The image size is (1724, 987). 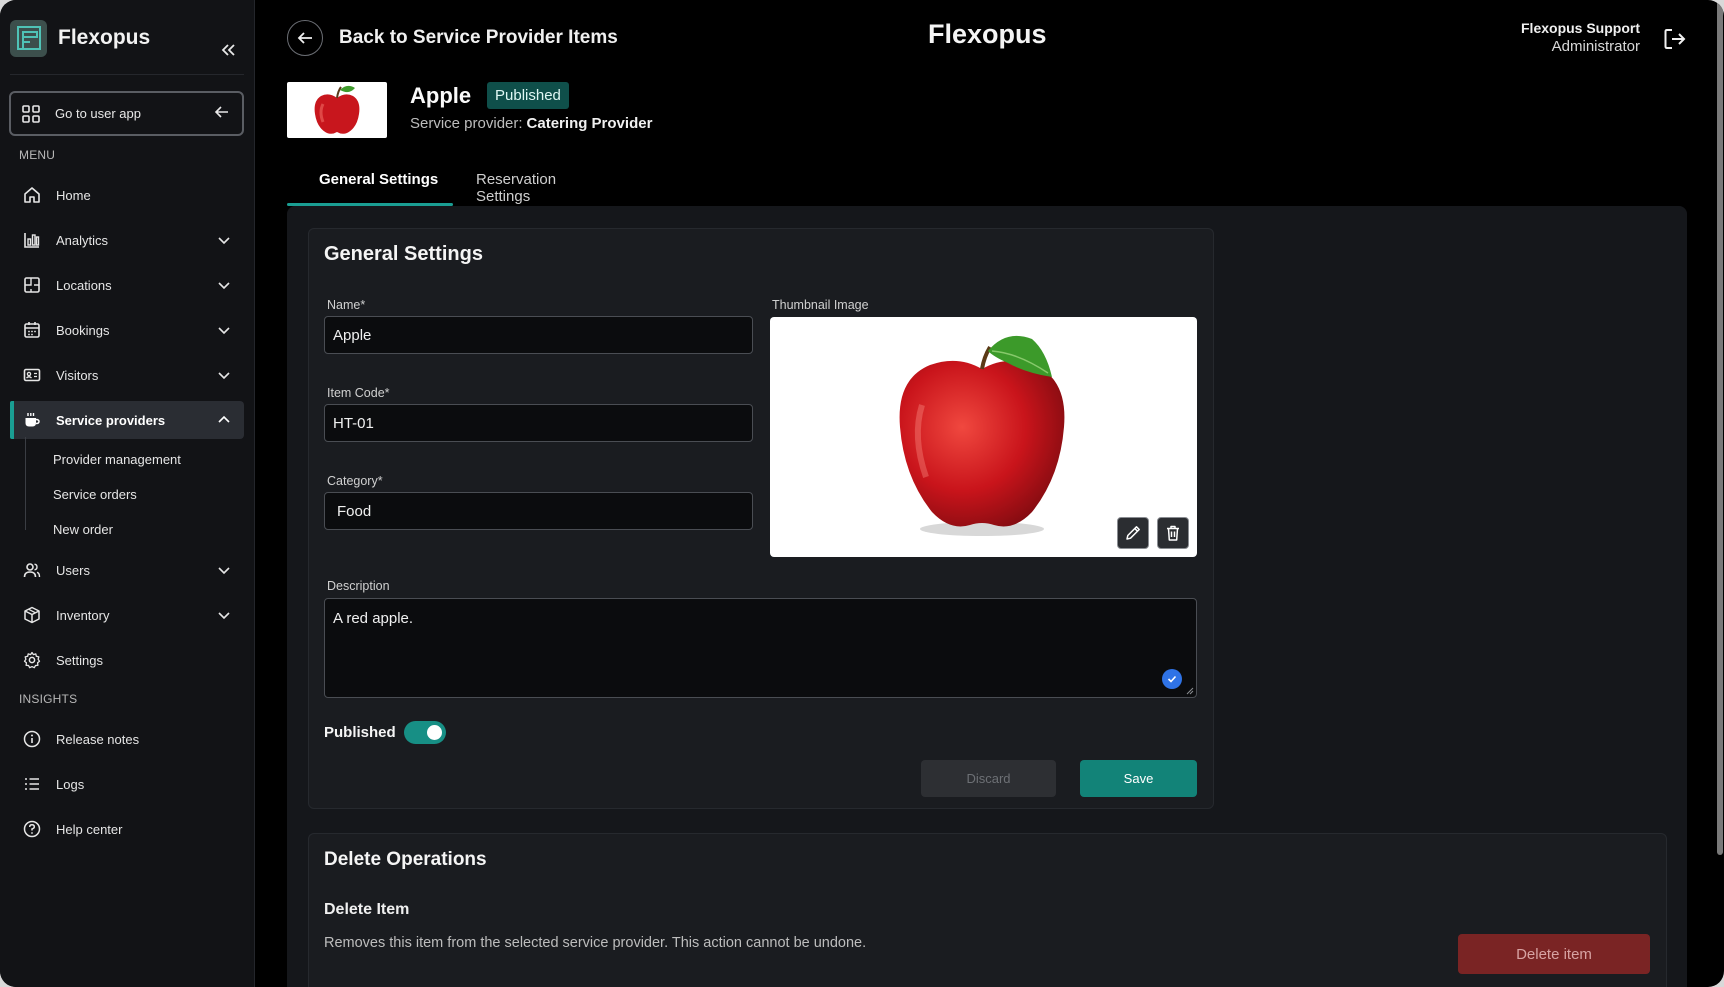 I want to click on item-thumbnail, so click(x=337, y=110).